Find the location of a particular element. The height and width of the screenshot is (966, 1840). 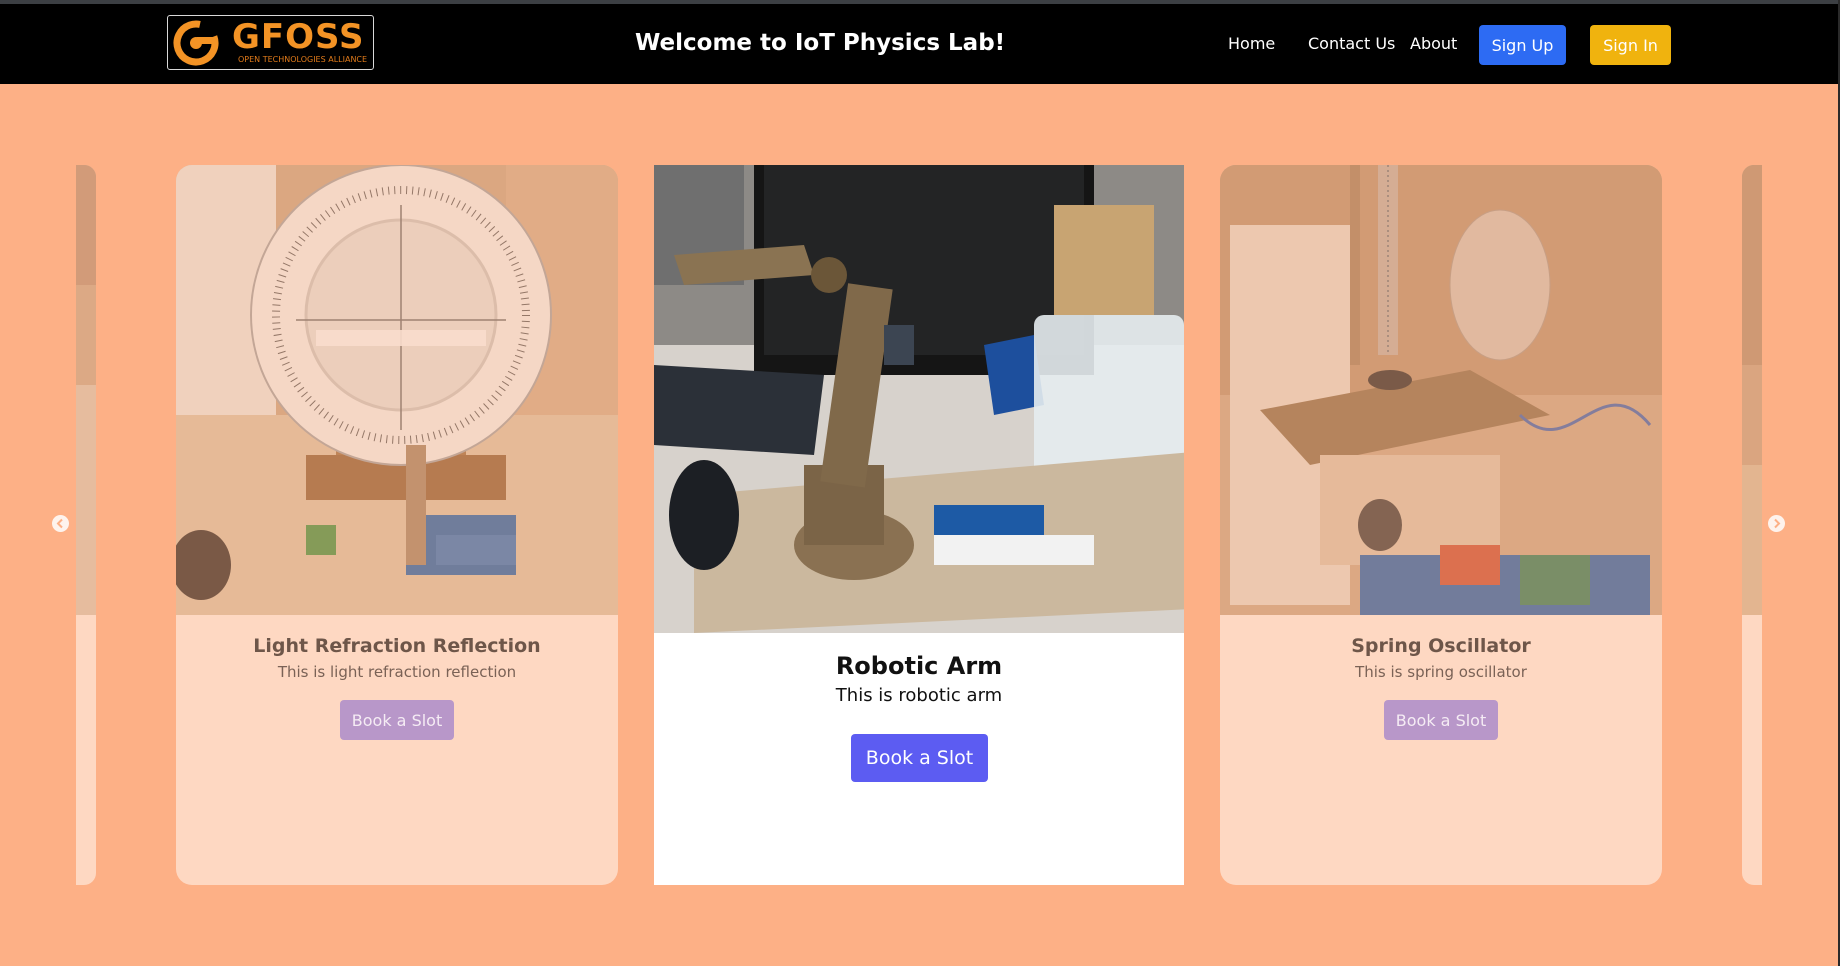

robotic-arm-arduino-photo is located at coordinates (919, 399).